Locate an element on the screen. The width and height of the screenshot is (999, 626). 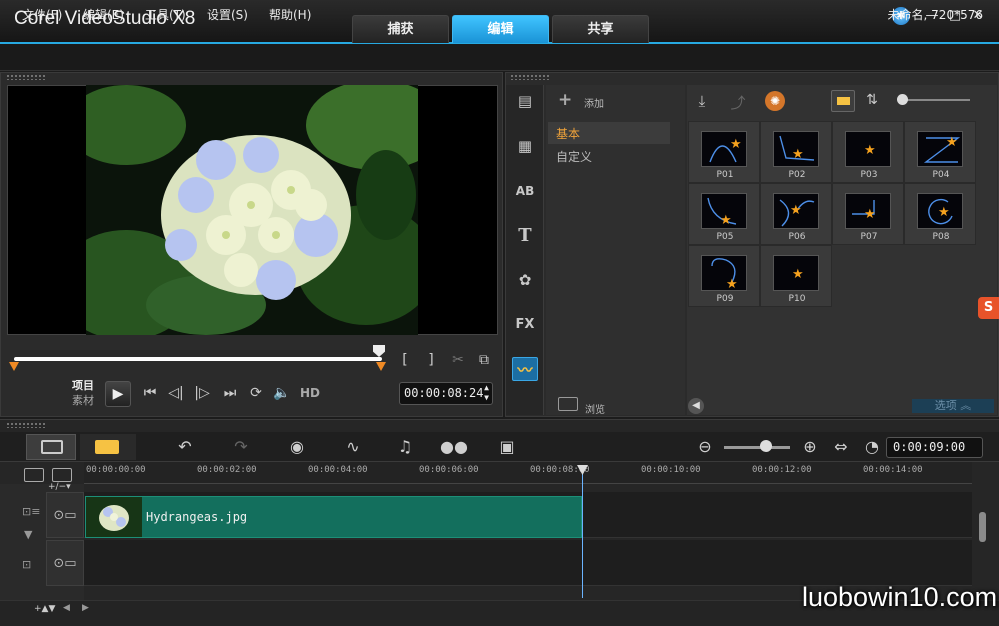
home-icon: ⏮ is located at coordinates (150, 393).